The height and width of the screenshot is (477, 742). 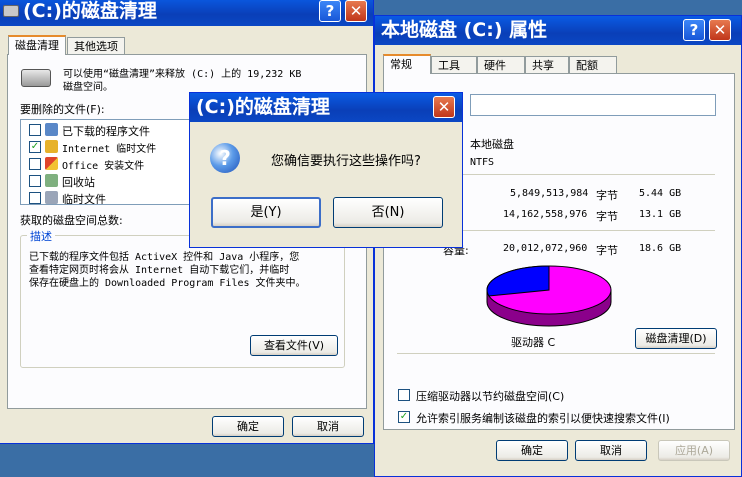 What do you see at coordinates (51, 146) in the screenshot?
I see `lock-icon` at bounding box center [51, 146].